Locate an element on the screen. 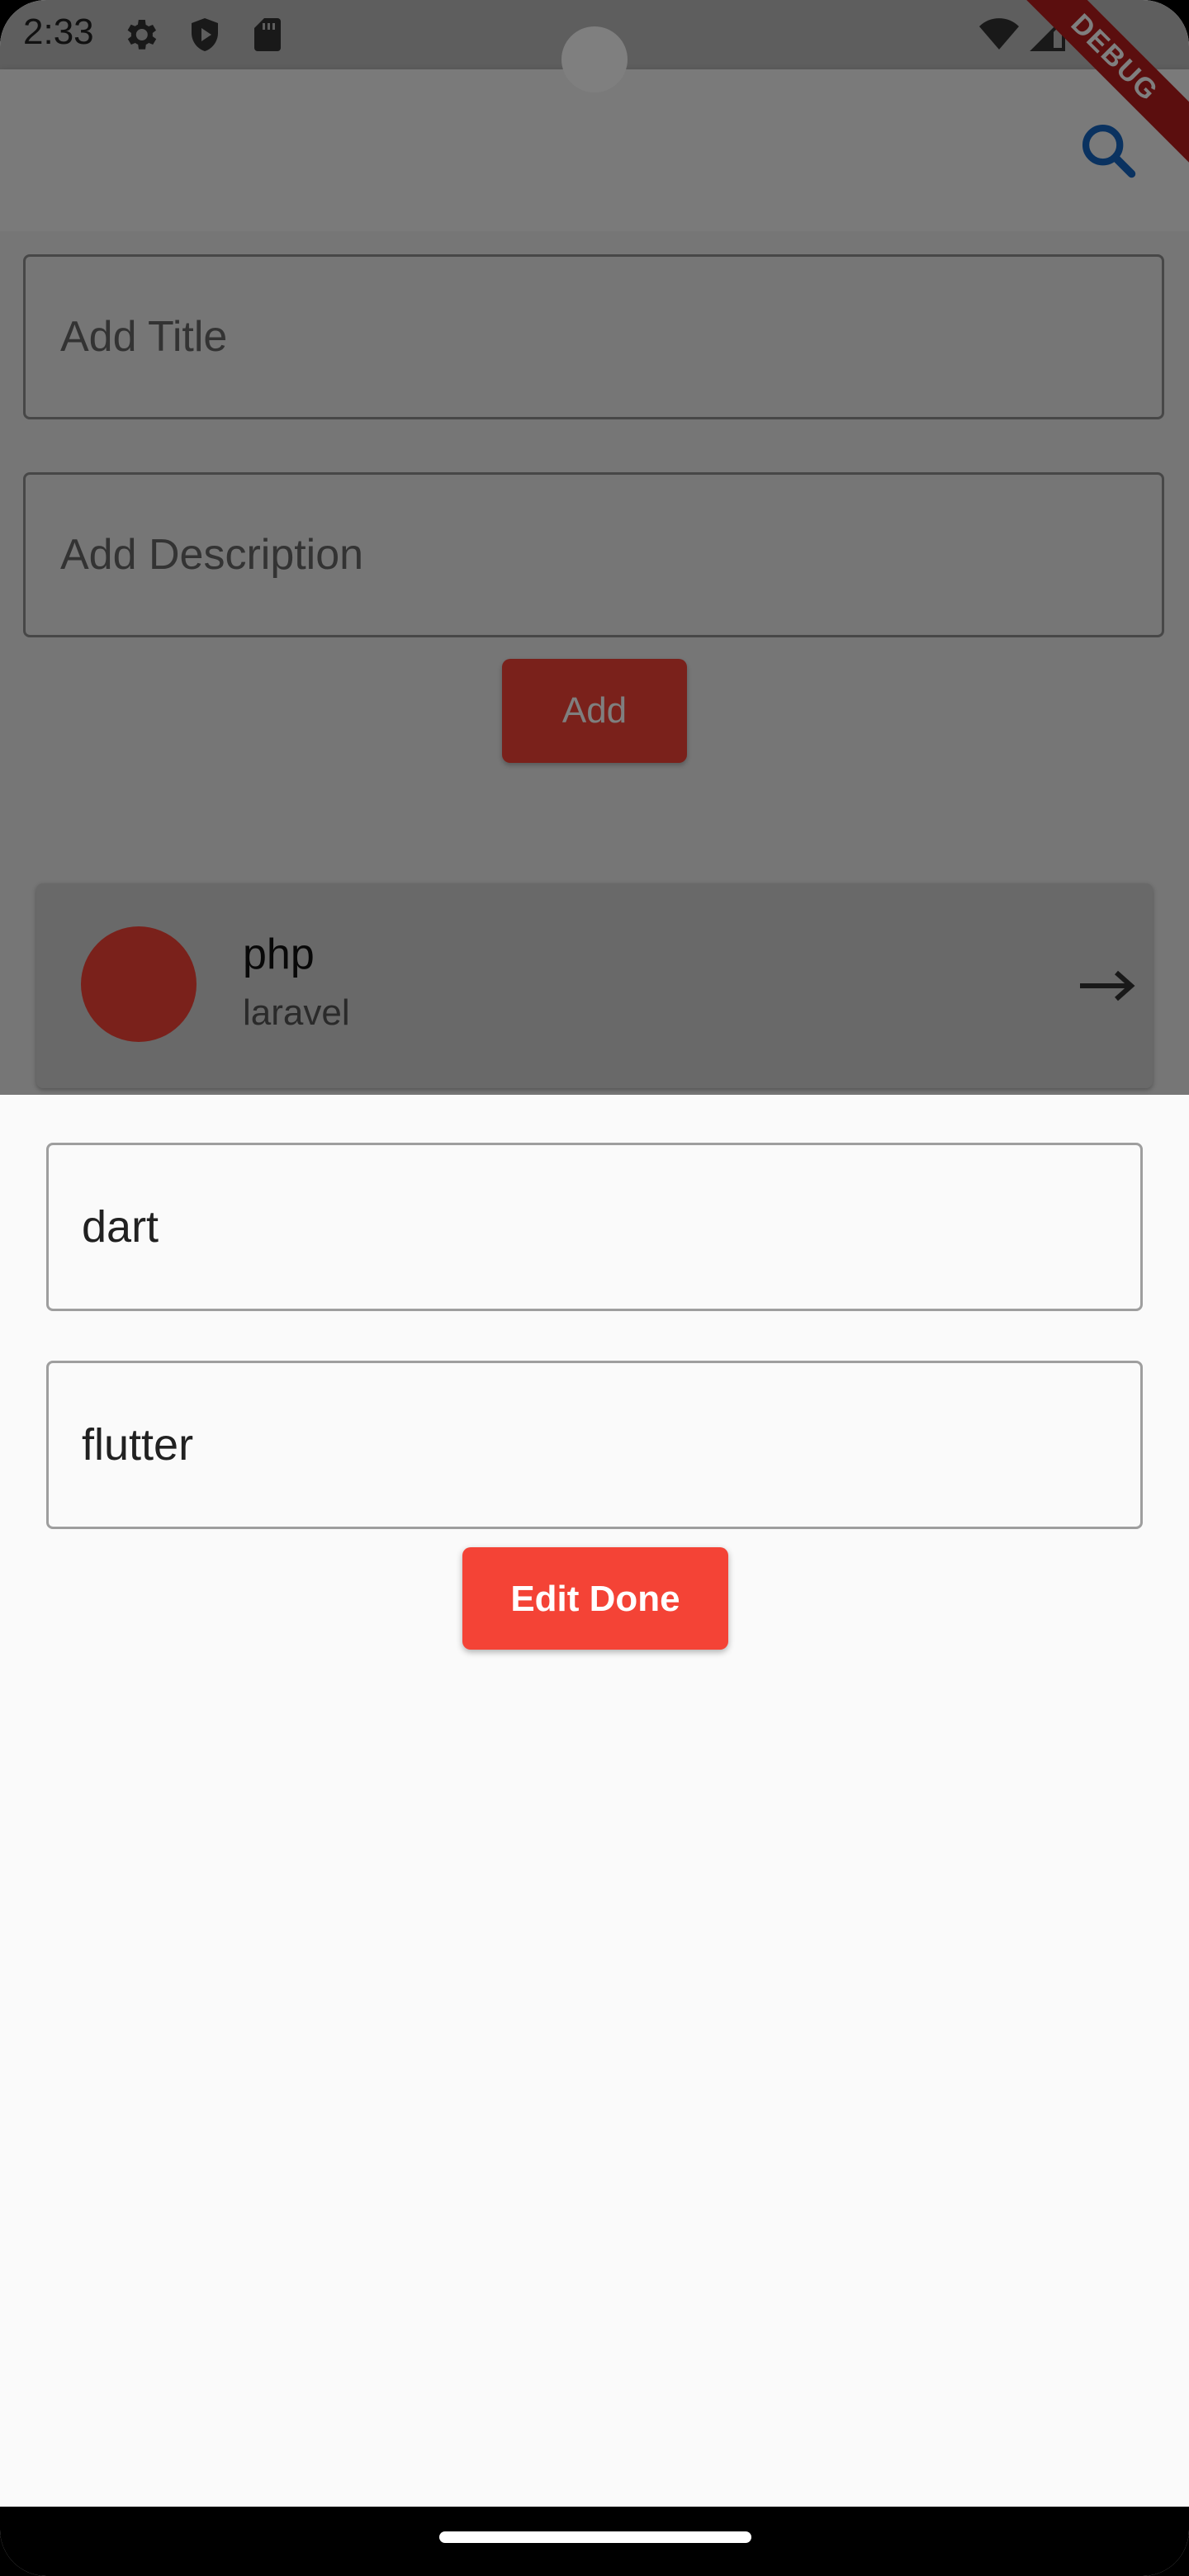 The height and width of the screenshot is (2576, 1189). edit-description-field is located at coordinates (594, 1445).